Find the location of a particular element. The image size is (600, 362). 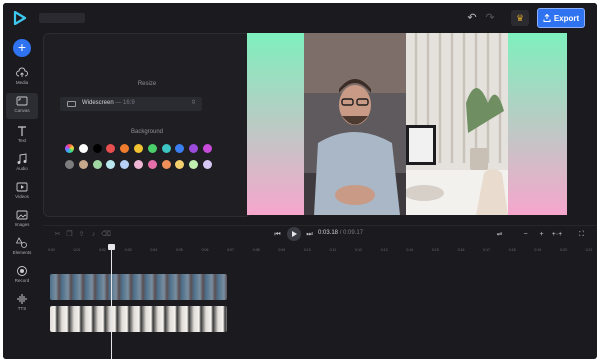

add-plus-button: + is located at coordinates (22, 48).